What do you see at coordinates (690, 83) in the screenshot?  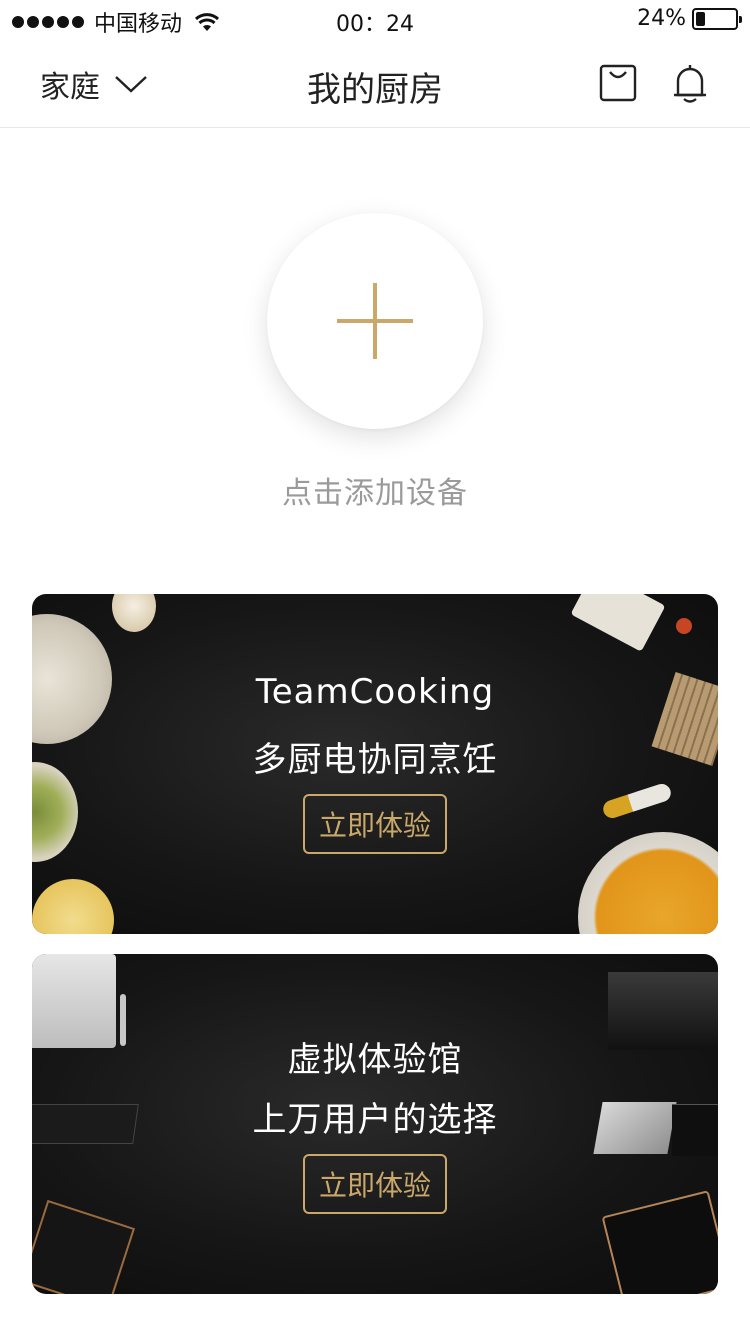 I see `bell-icon` at bounding box center [690, 83].